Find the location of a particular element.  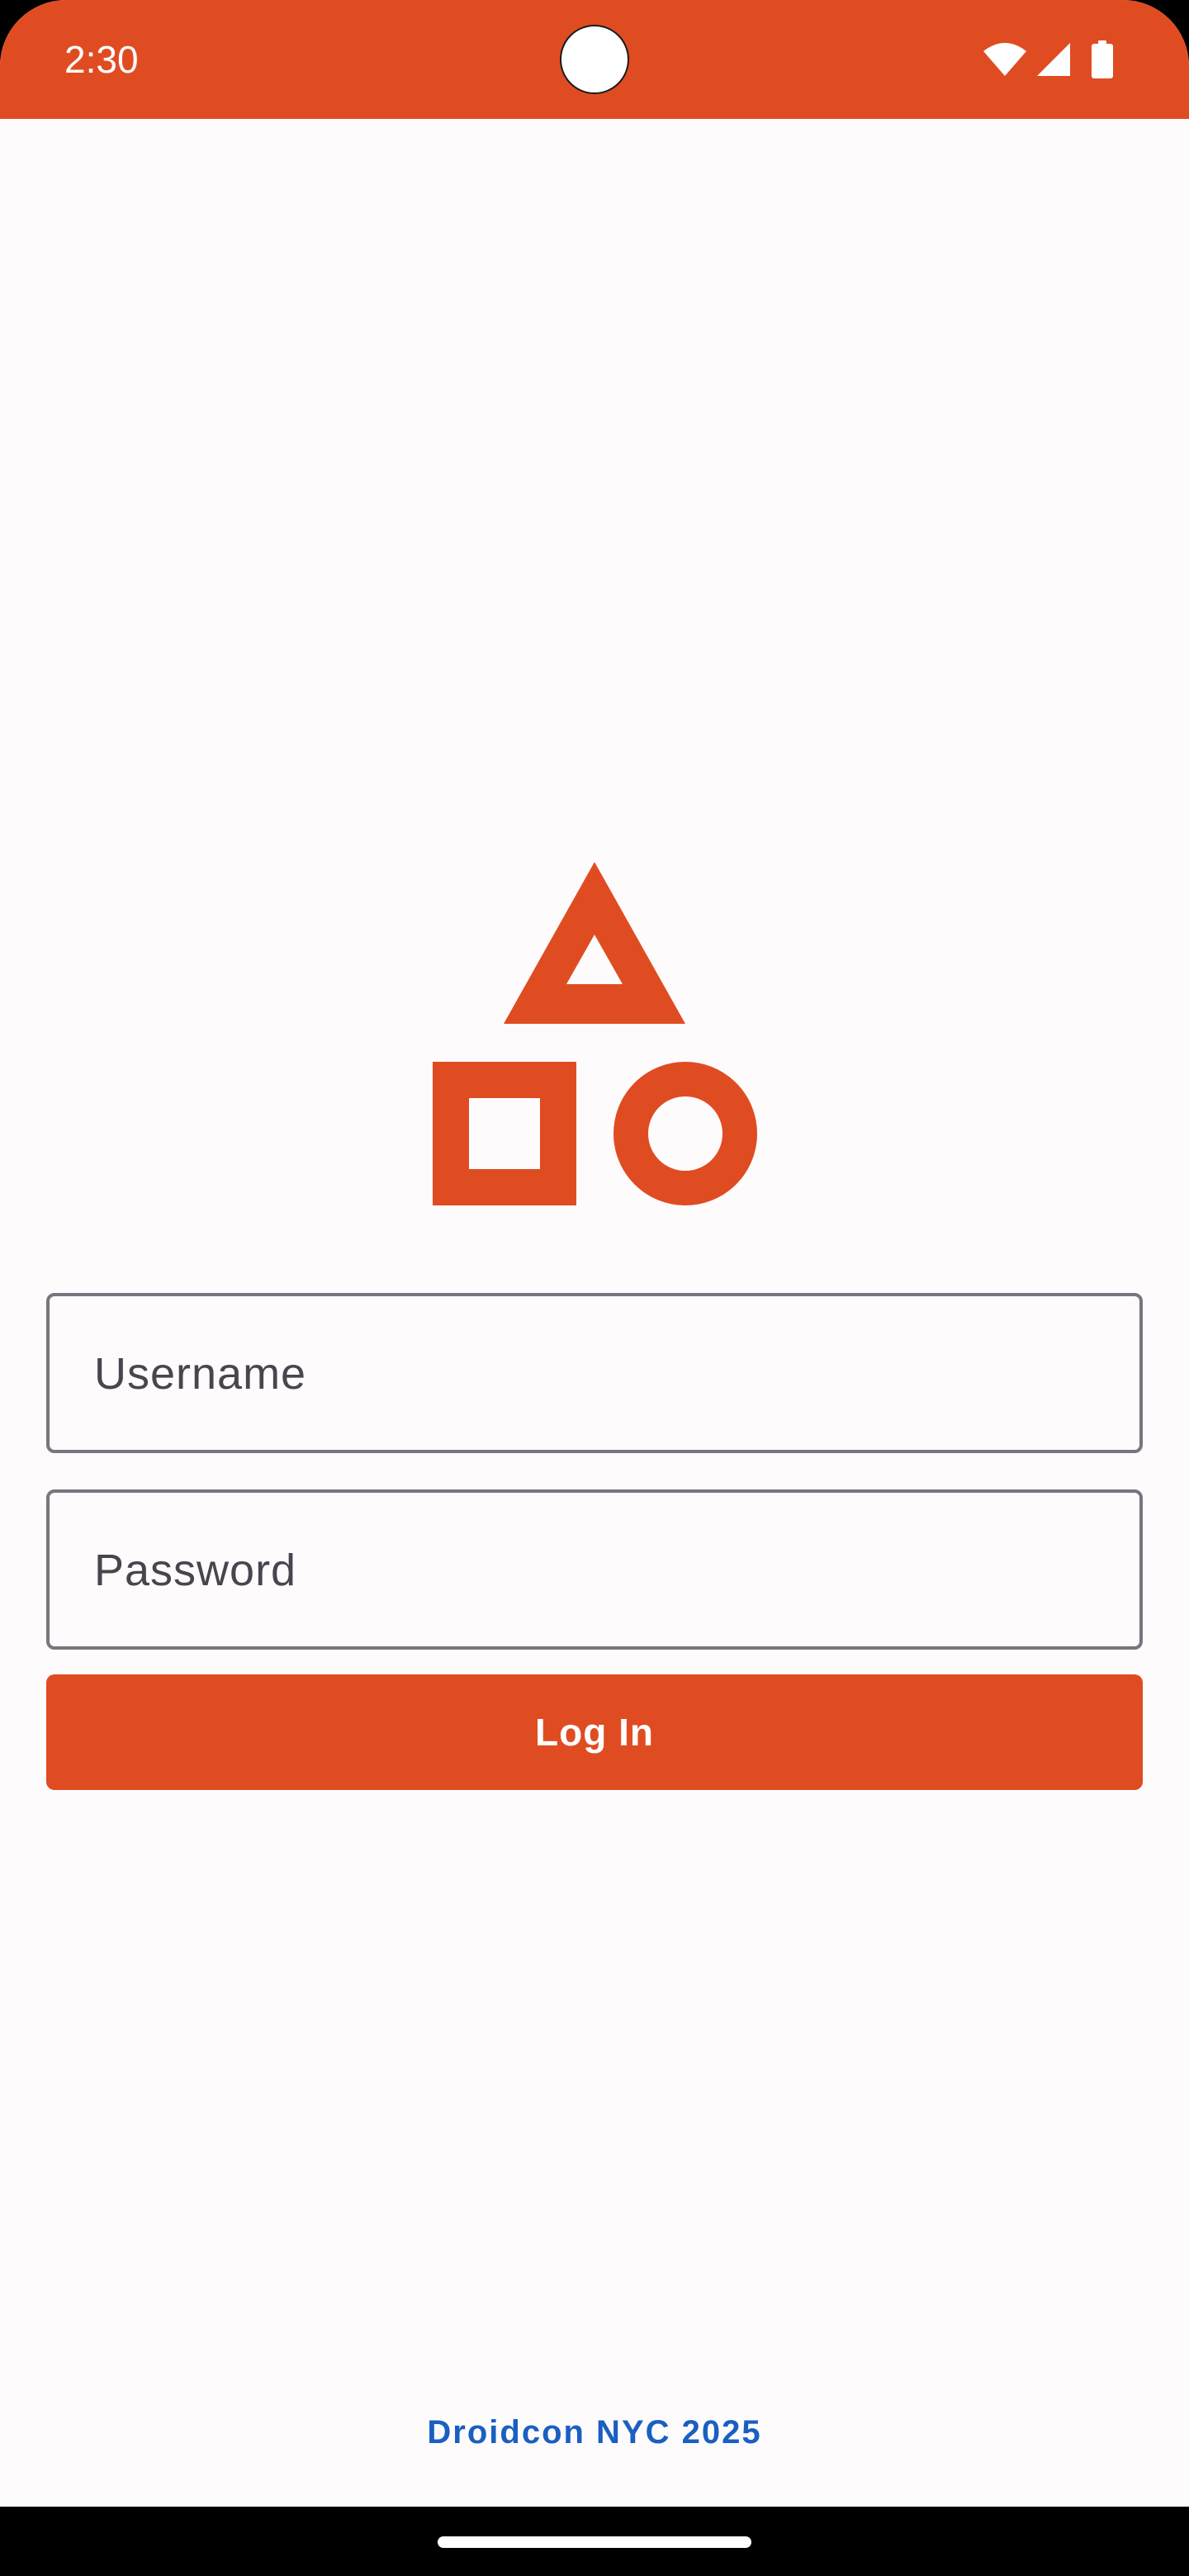

logo-triangle is located at coordinates (594, 943).